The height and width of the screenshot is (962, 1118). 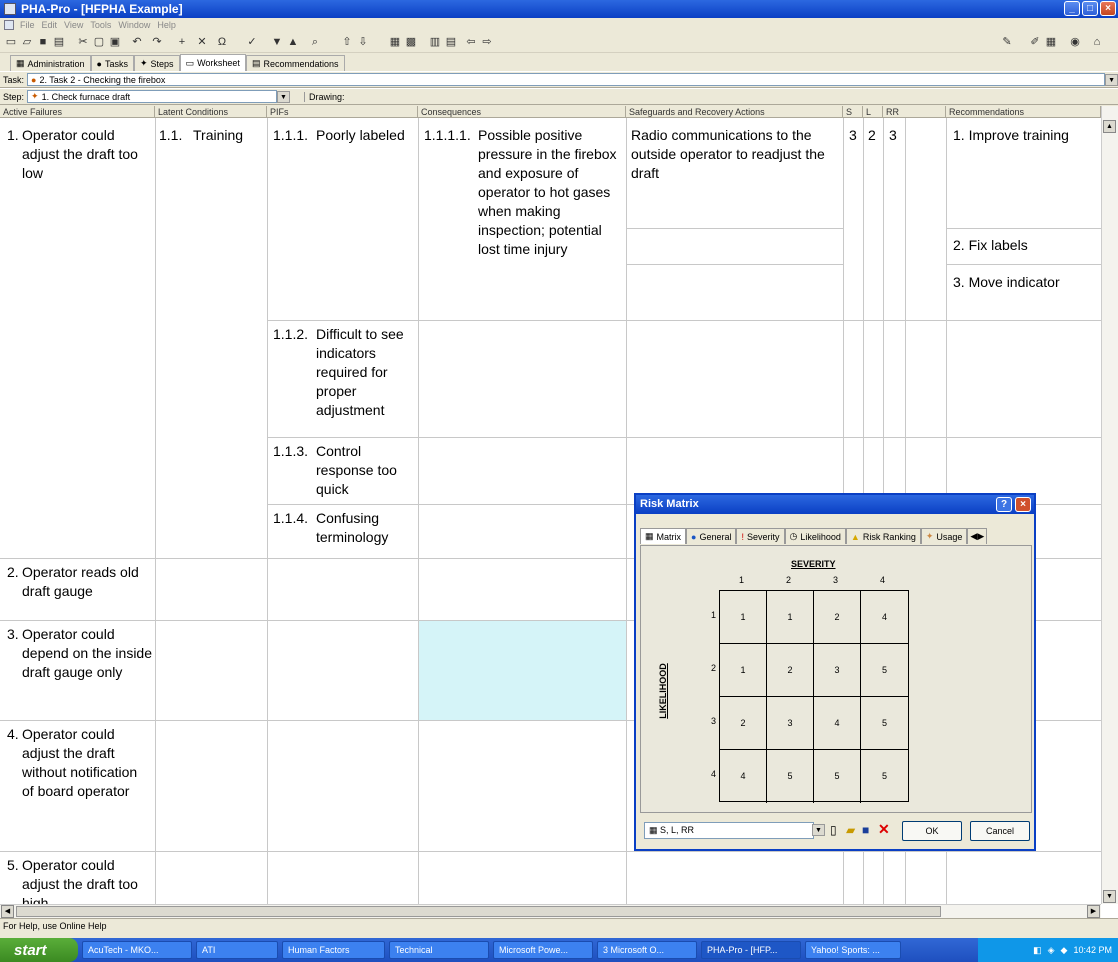 What do you see at coordinates (1072, 8) in the screenshot?
I see `minimize-button: _` at bounding box center [1072, 8].